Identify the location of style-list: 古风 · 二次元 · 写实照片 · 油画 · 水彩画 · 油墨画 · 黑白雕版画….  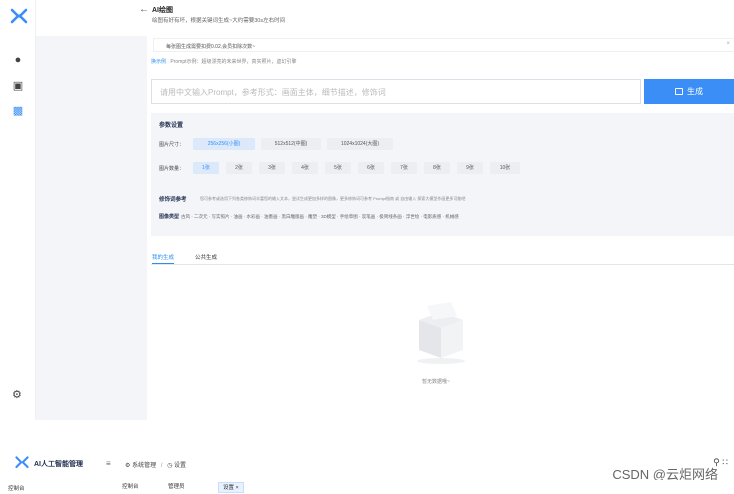
(320, 216).